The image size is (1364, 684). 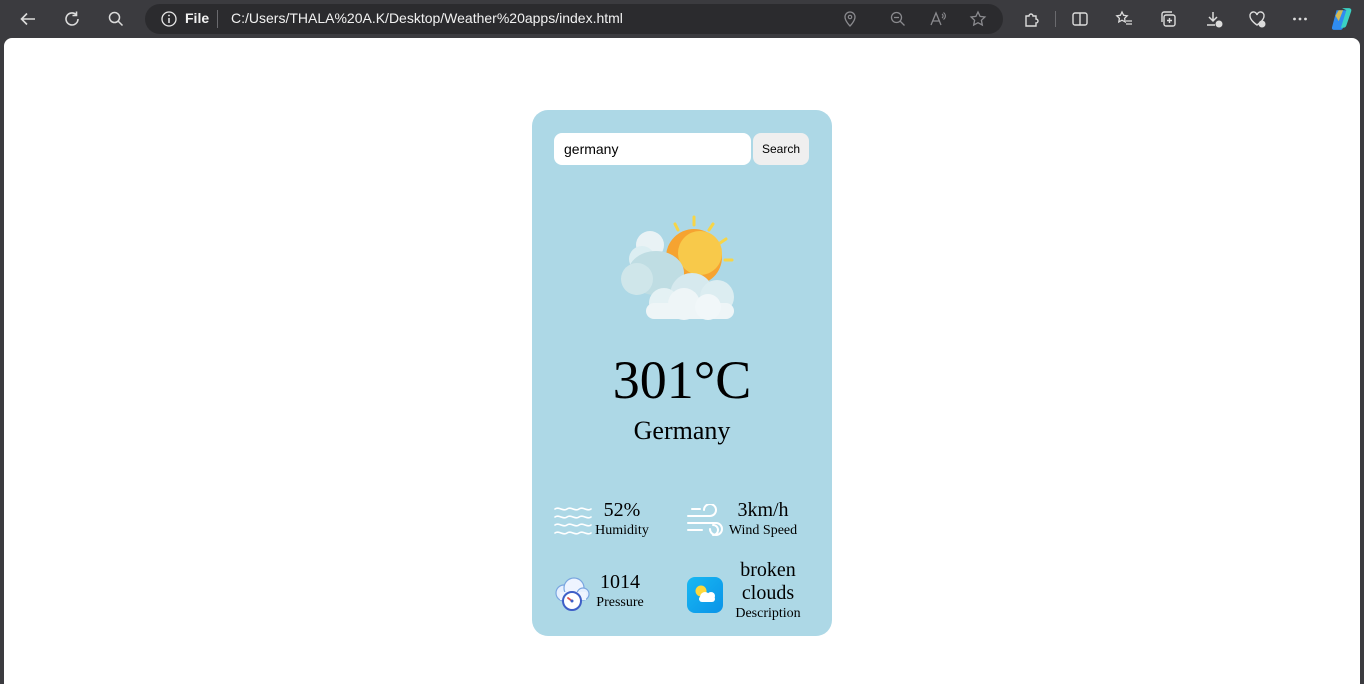 I want to click on more-menu-button, so click(x=1300, y=19).